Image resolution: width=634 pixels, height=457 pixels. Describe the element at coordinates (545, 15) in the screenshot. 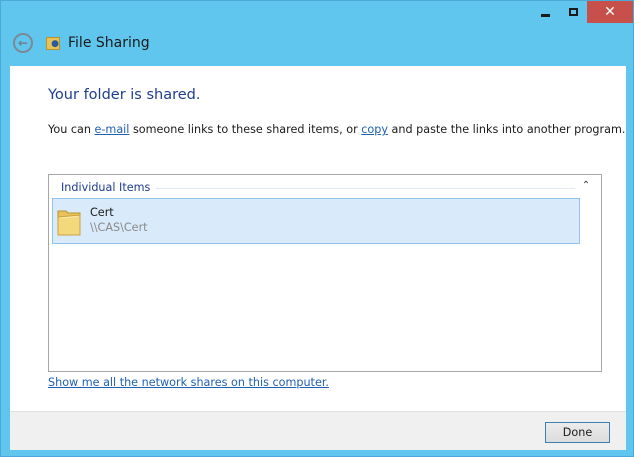

I see `minimize-icon` at that location.